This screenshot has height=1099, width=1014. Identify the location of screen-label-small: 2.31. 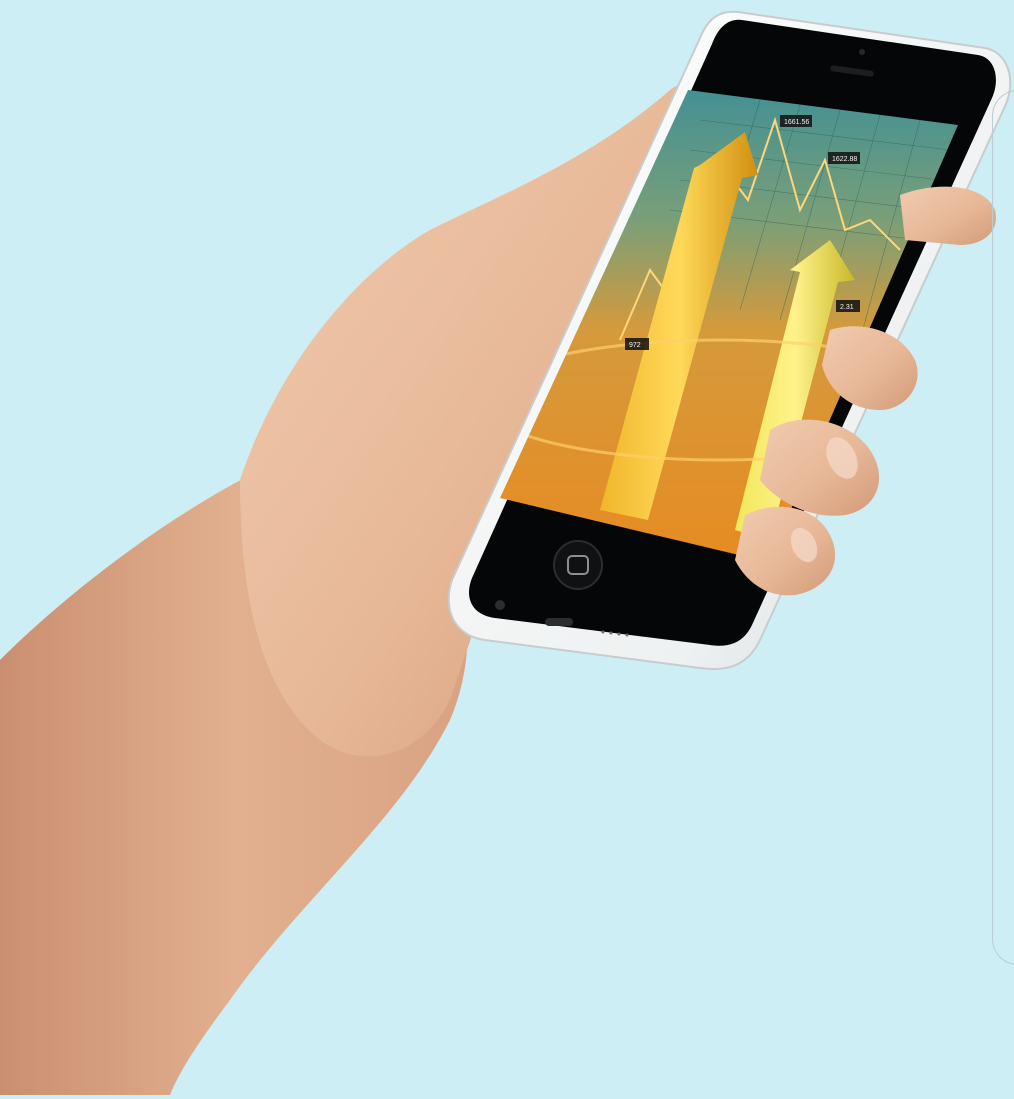
(847, 307).